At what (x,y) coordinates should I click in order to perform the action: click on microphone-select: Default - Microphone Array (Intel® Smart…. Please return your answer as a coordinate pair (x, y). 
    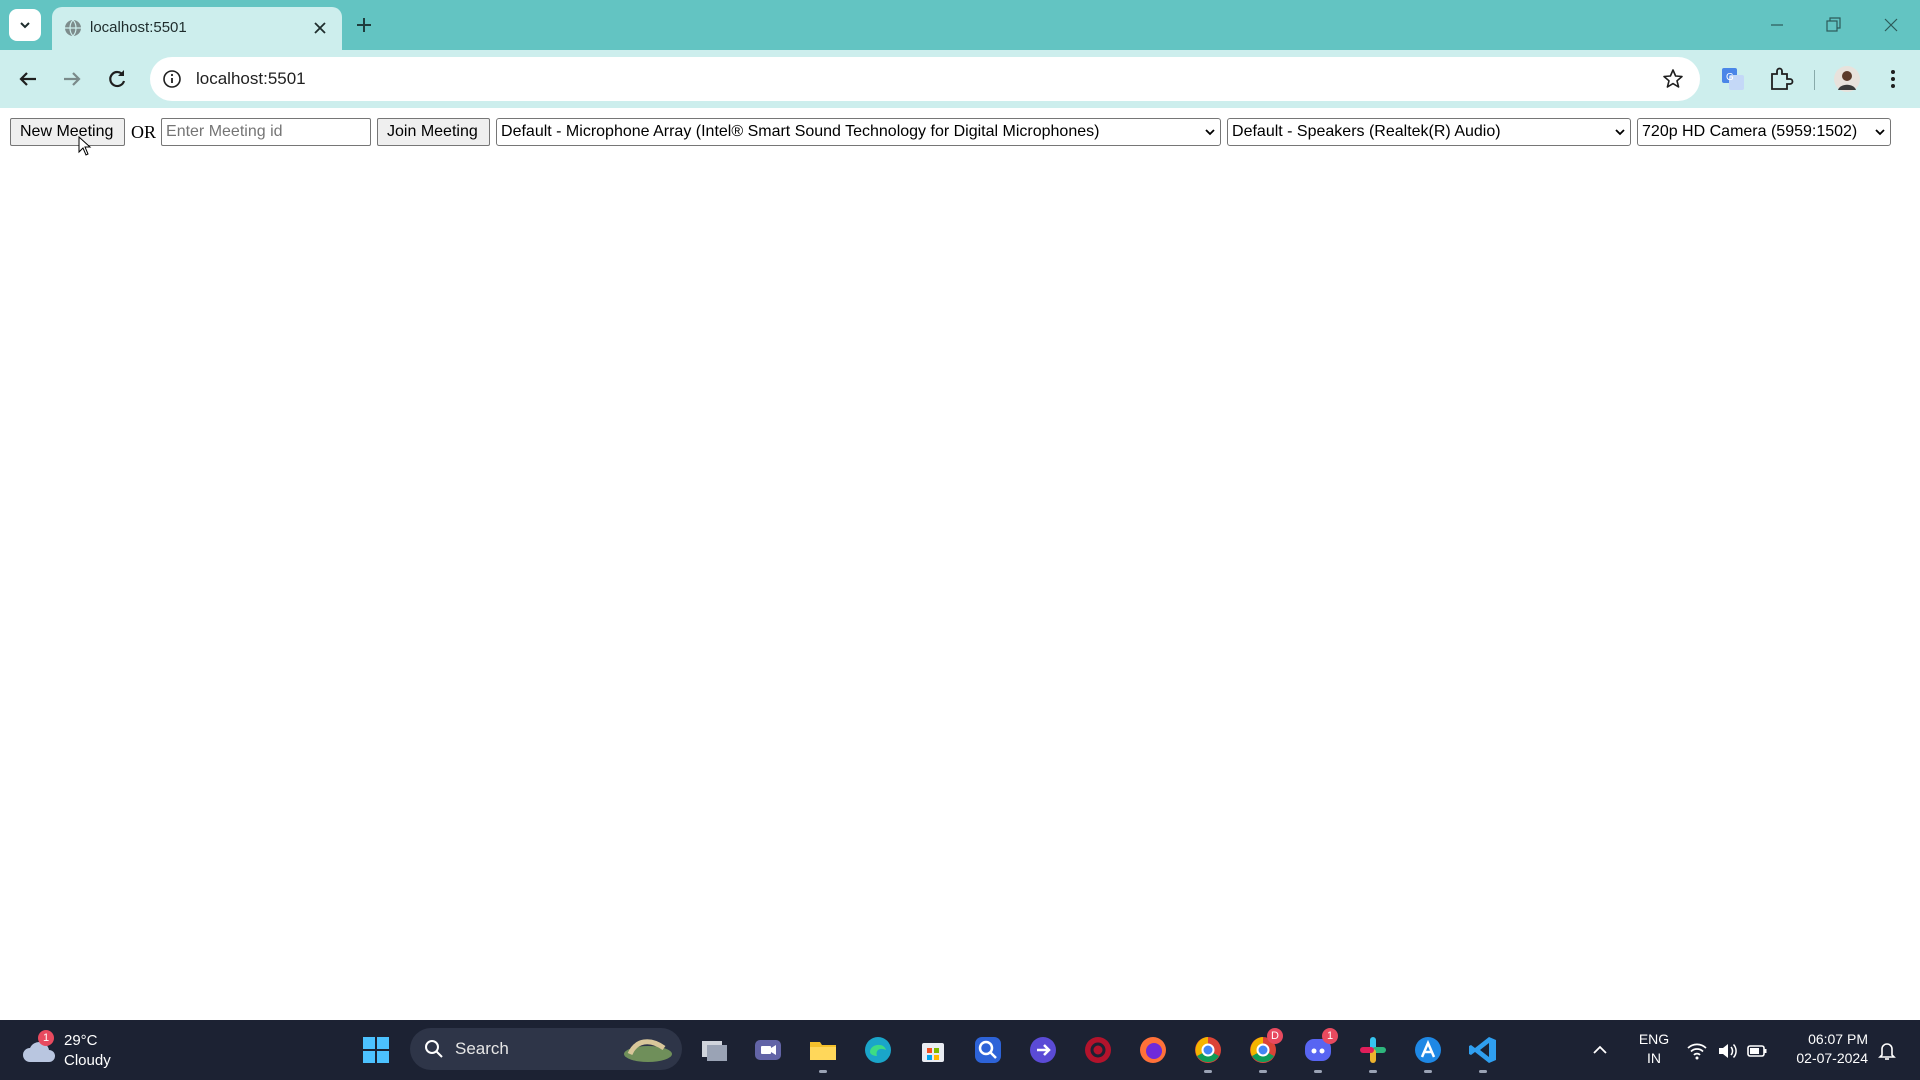
    Looking at the image, I should click on (859, 132).